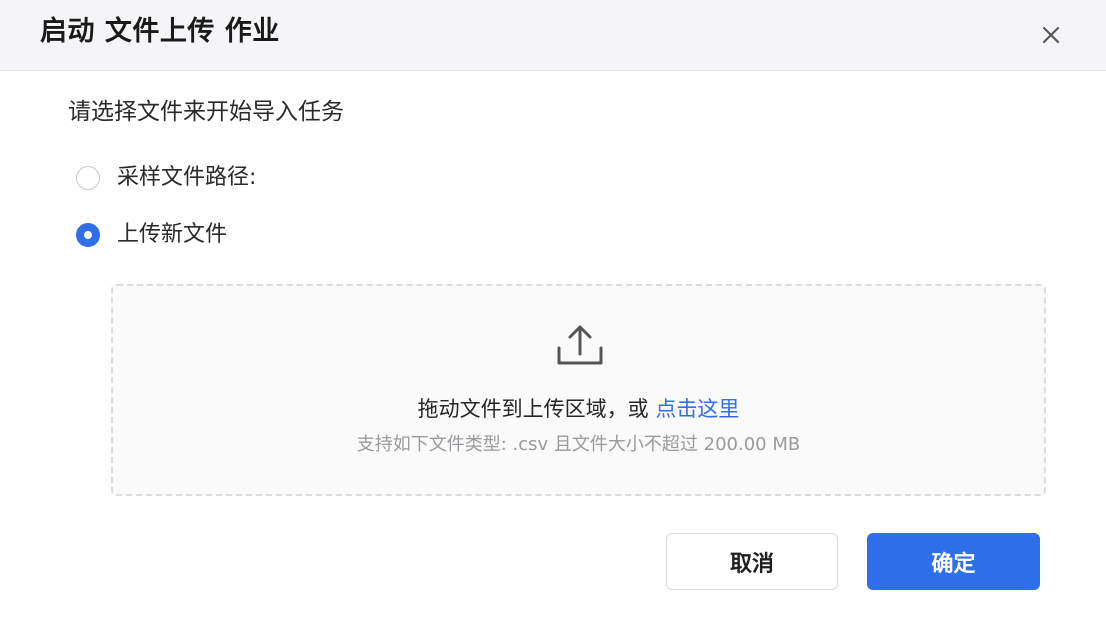  I want to click on upload-icon, so click(580, 345).